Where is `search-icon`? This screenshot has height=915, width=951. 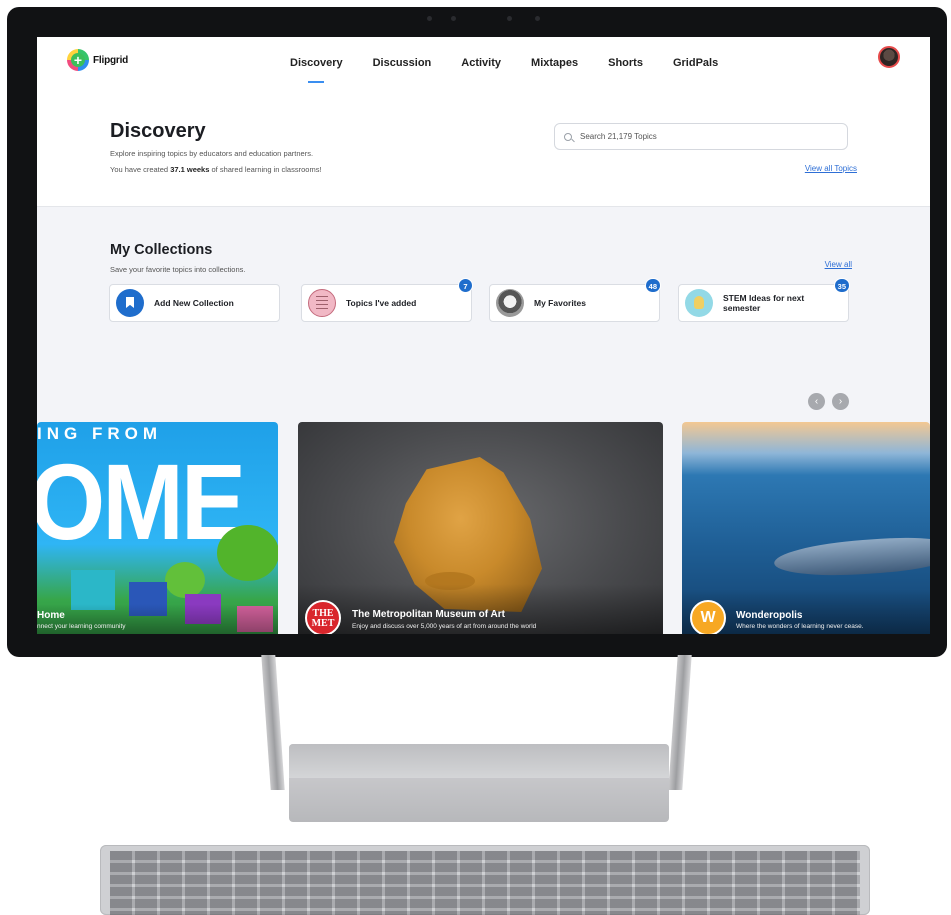 search-icon is located at coordinates (568, 136).